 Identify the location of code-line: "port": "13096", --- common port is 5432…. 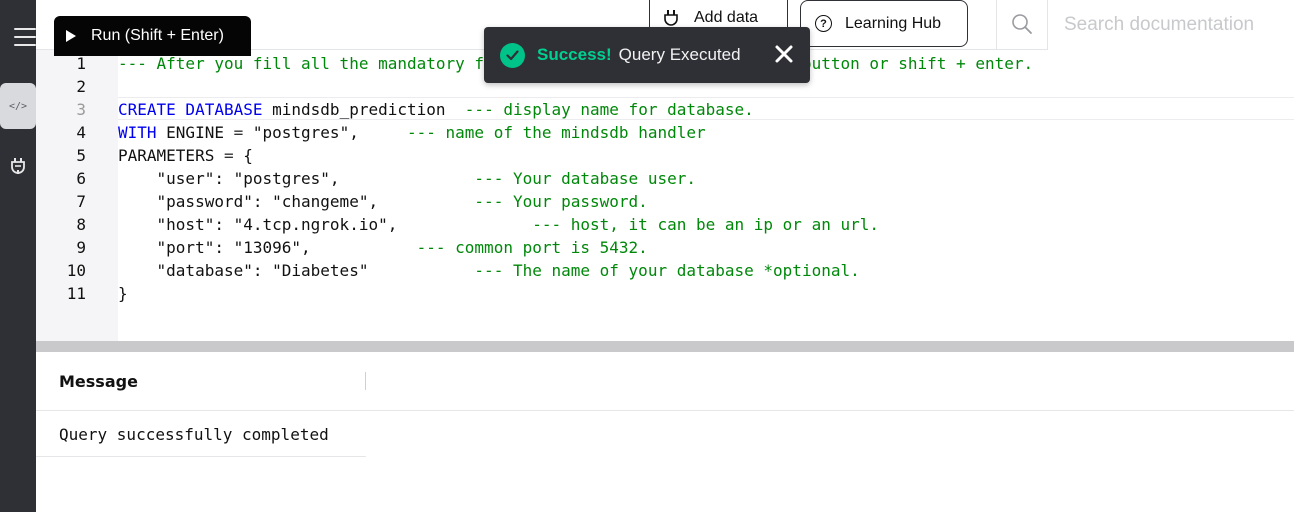
(383, 247).